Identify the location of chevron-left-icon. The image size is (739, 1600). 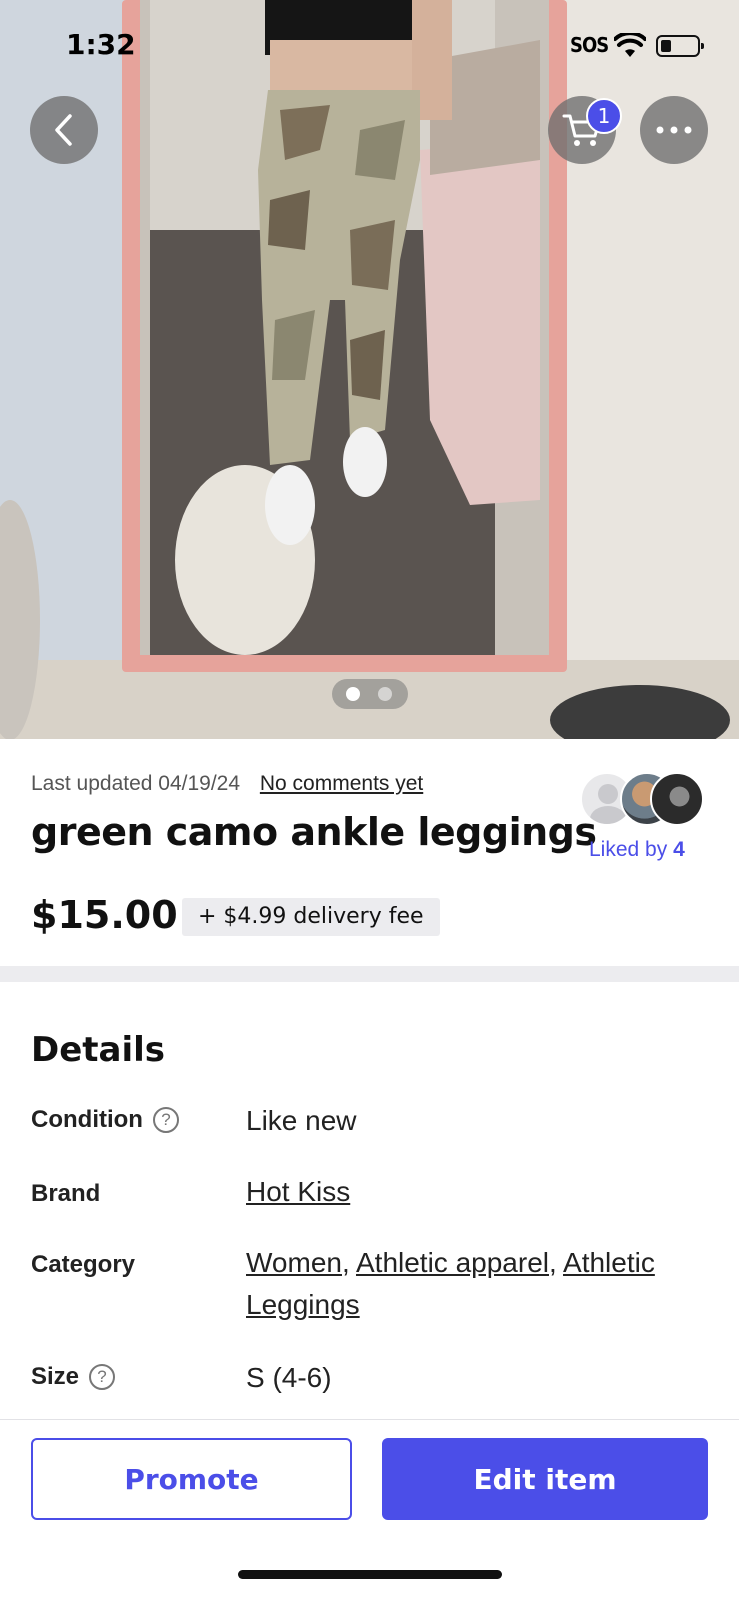
(63, 130).